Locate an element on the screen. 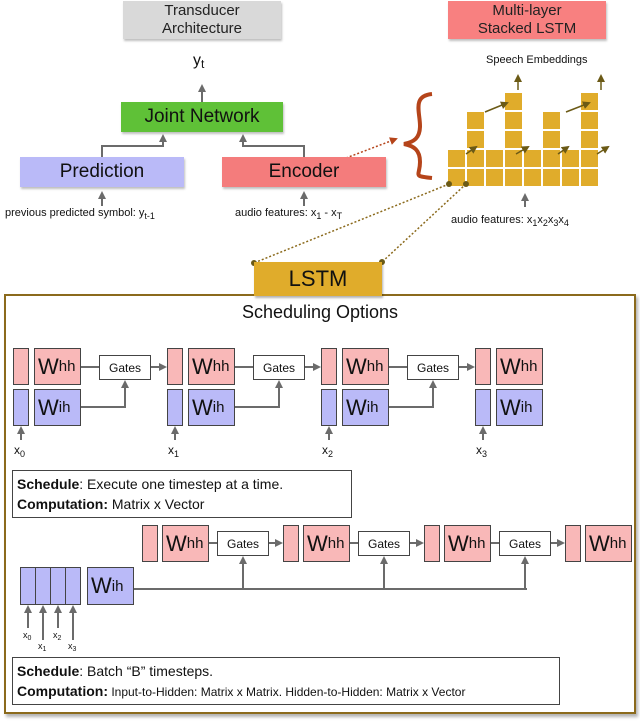 Image resolution: width=640 pixels, height=721 pixels. input-label: x1 is located at coordinates (174, 451).